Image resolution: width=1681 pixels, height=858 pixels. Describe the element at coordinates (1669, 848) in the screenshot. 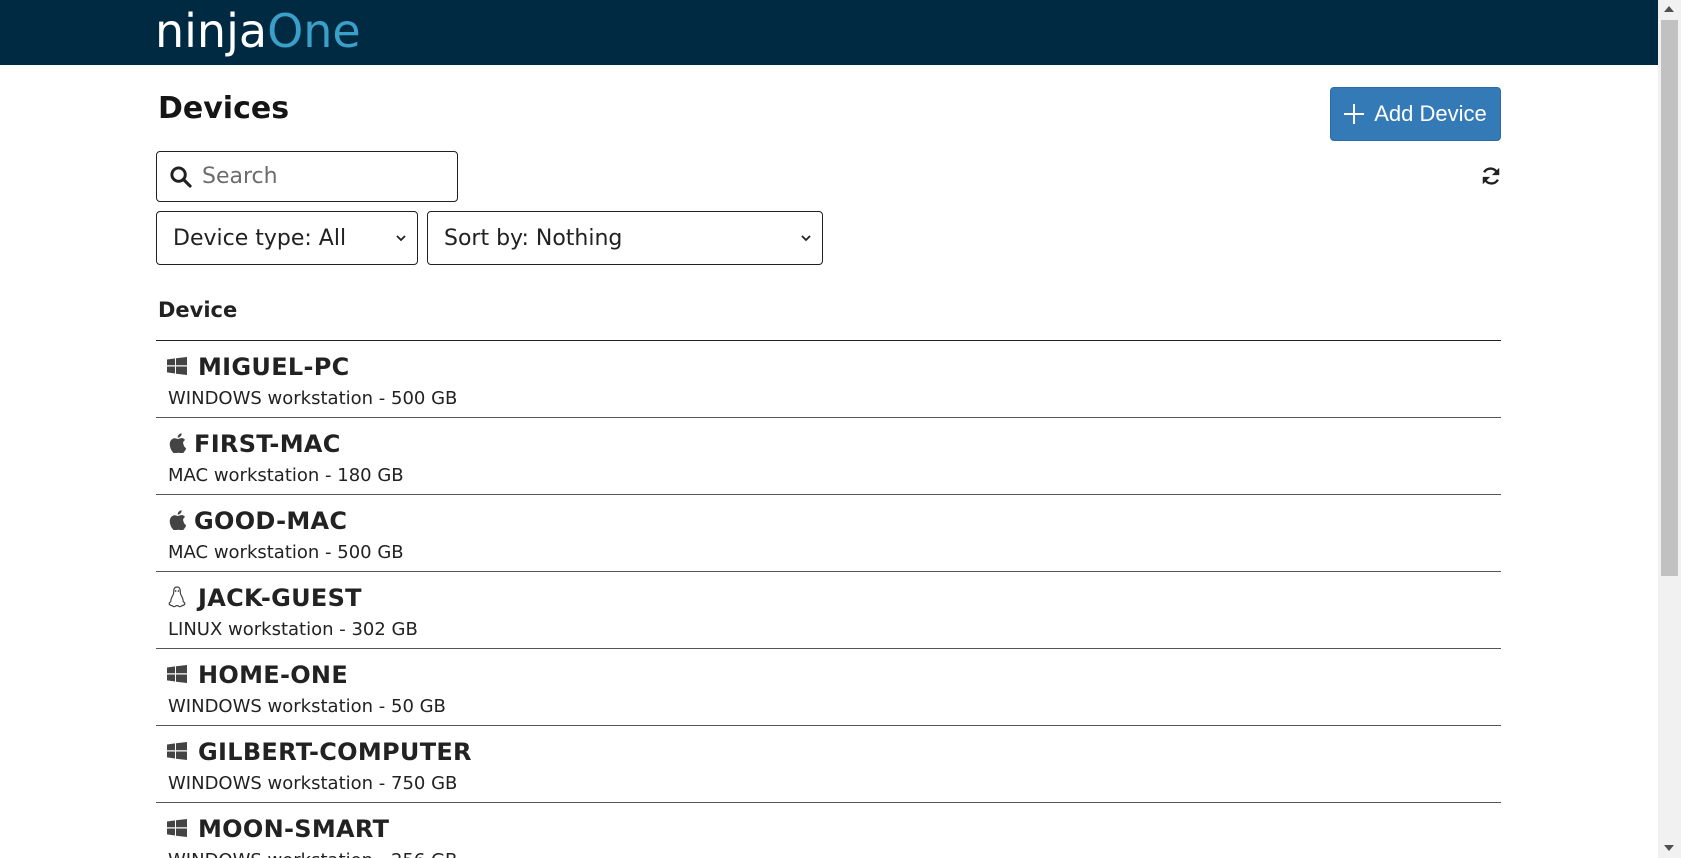

I see `scroll-down-arrow-icon` at that location.